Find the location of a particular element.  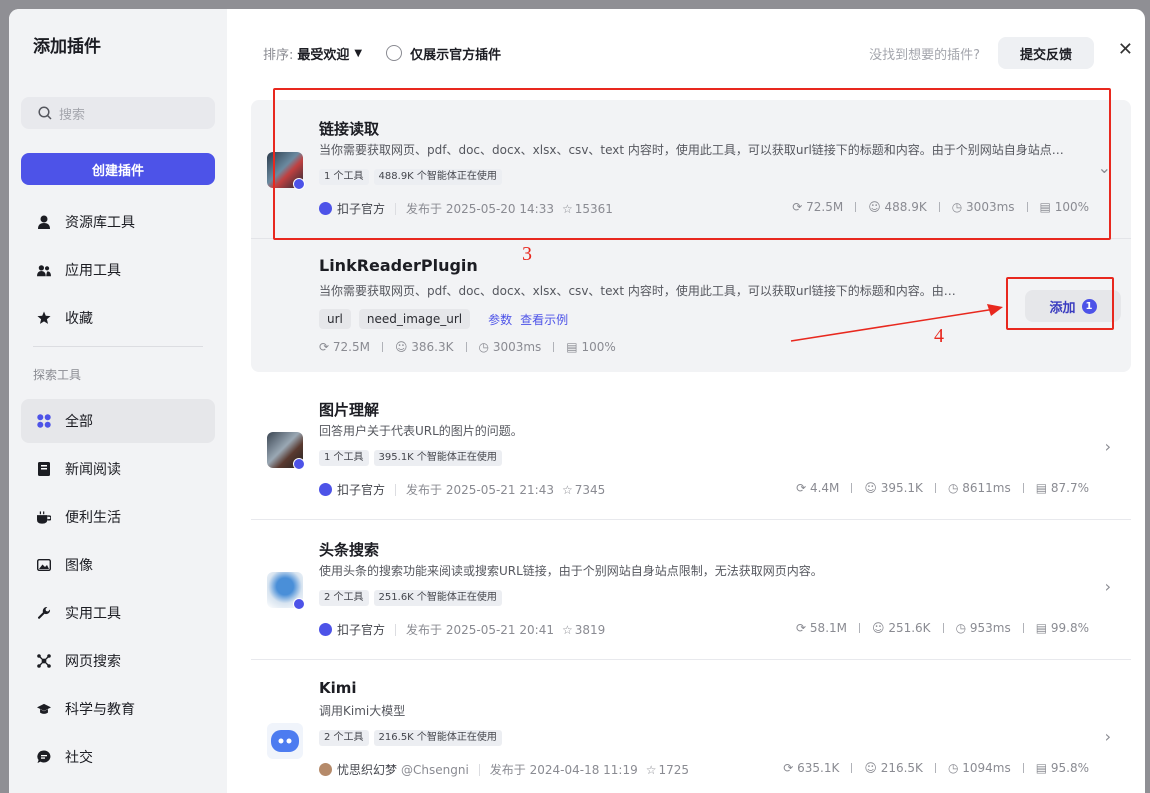

plugin-description: 调用Kimi大模型 is located at coordinates (362, 711).